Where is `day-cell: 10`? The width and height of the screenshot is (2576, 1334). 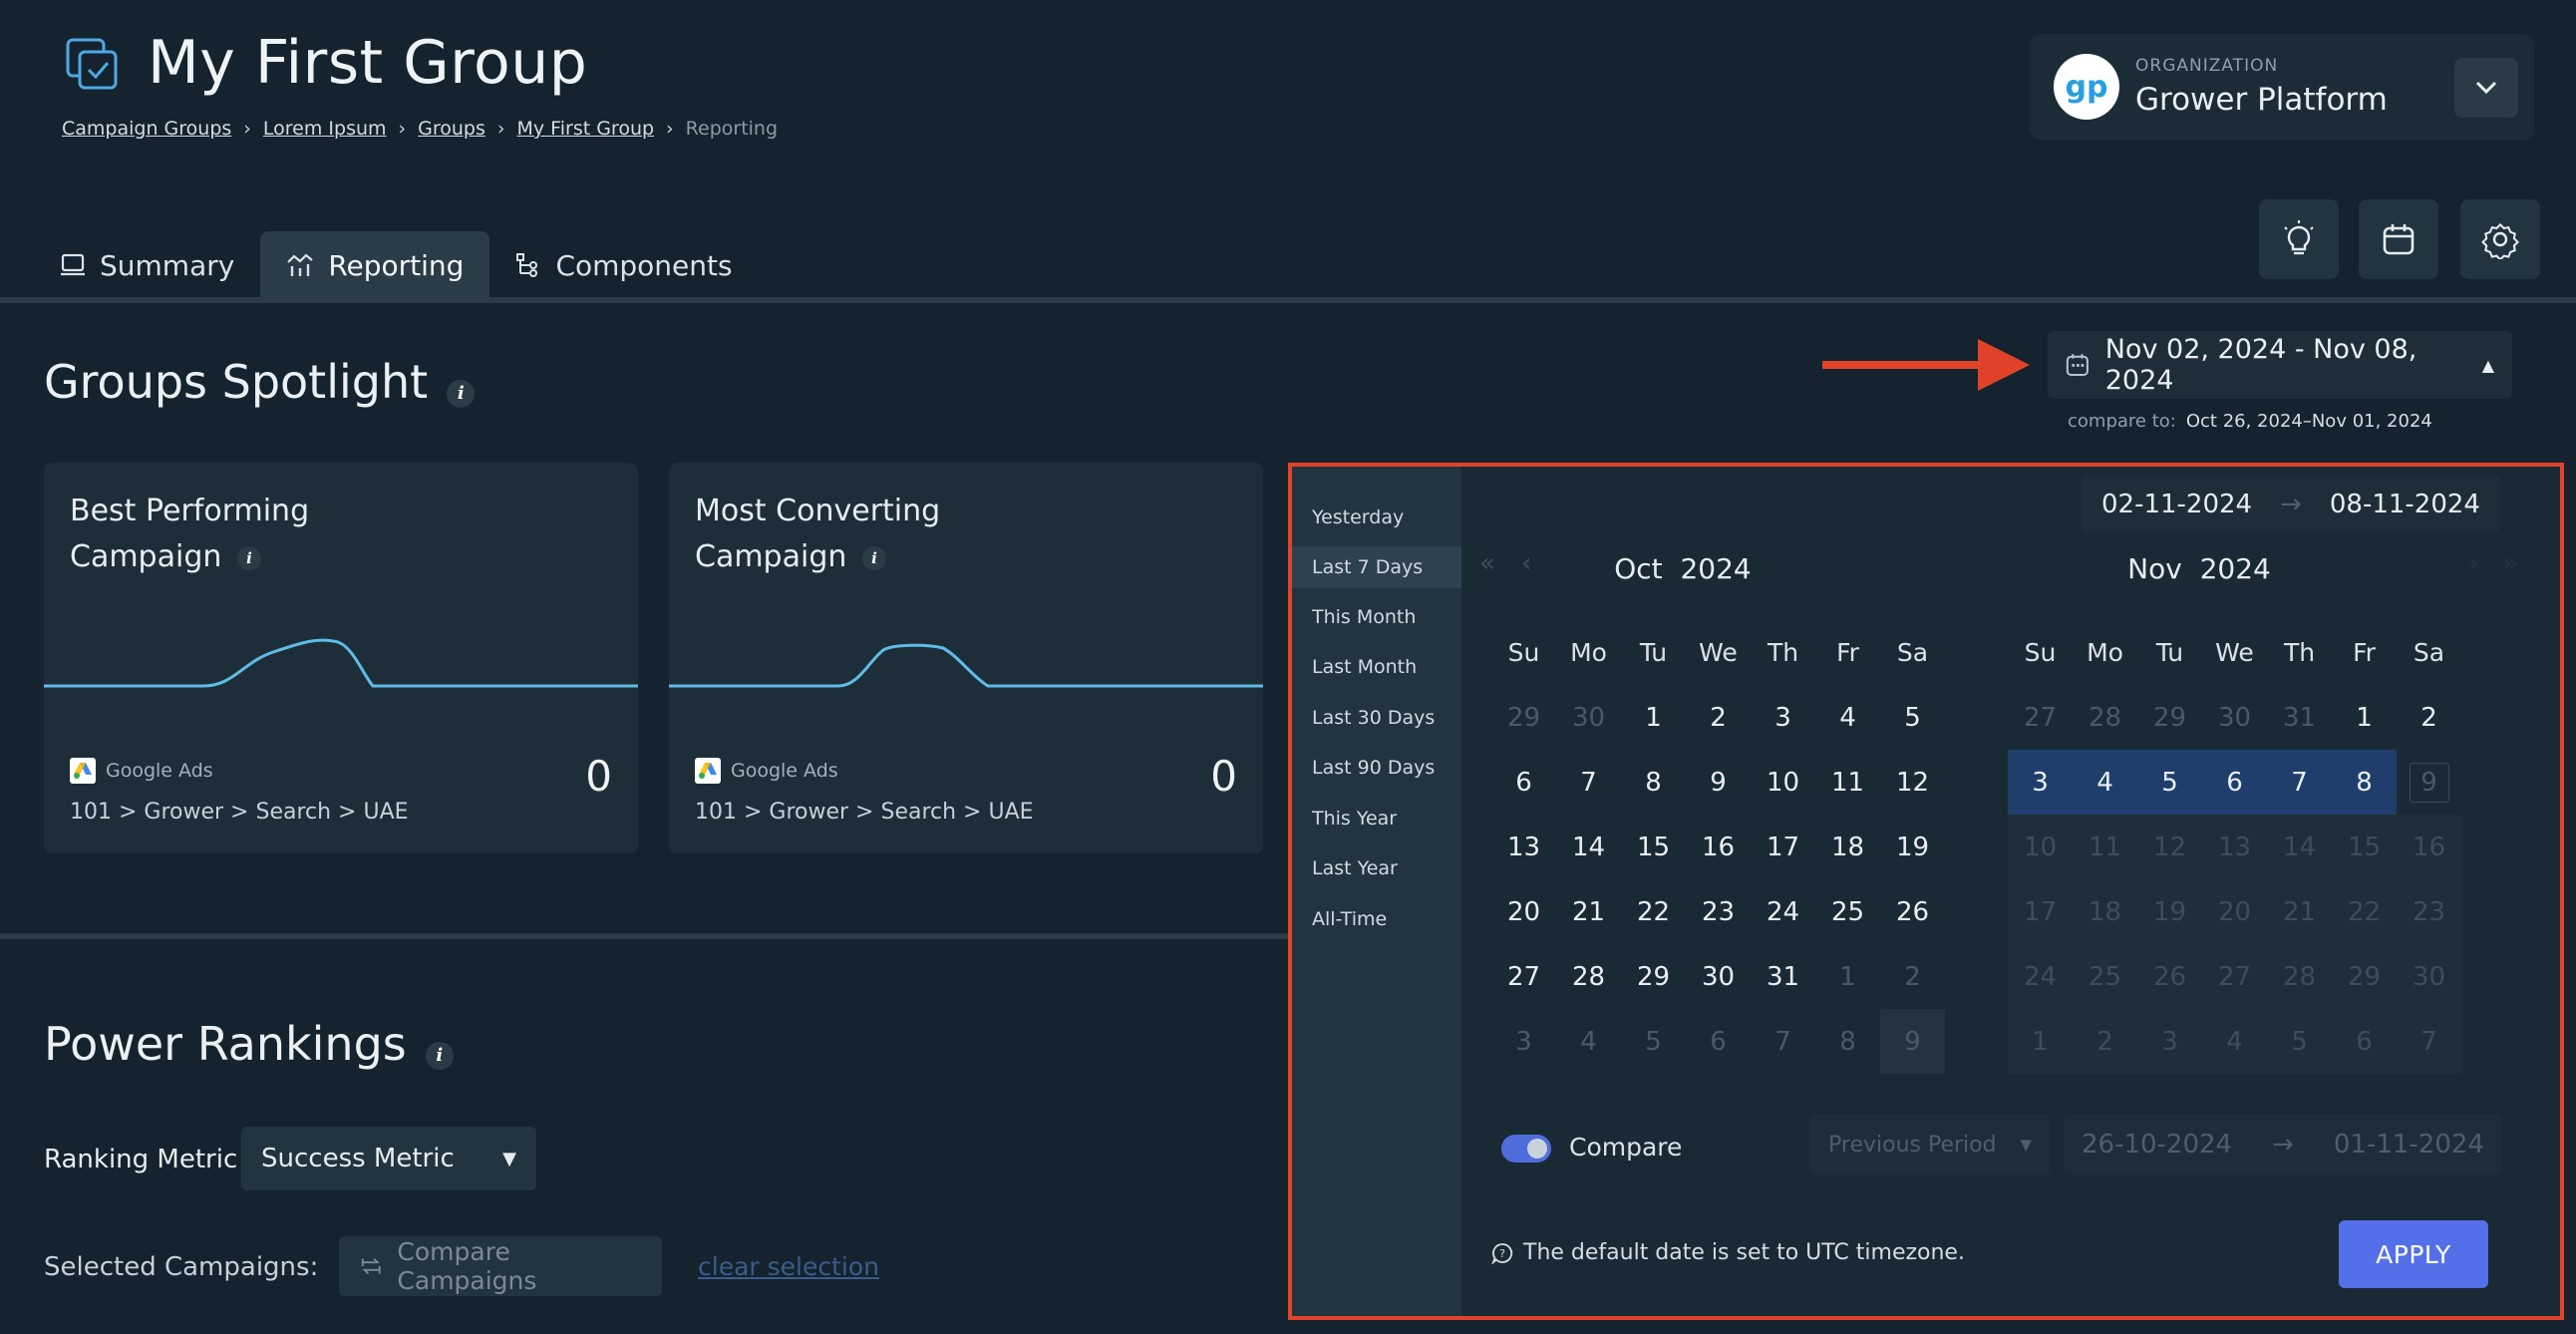
day-cell: 10 is located at coordinates (1783, 782).